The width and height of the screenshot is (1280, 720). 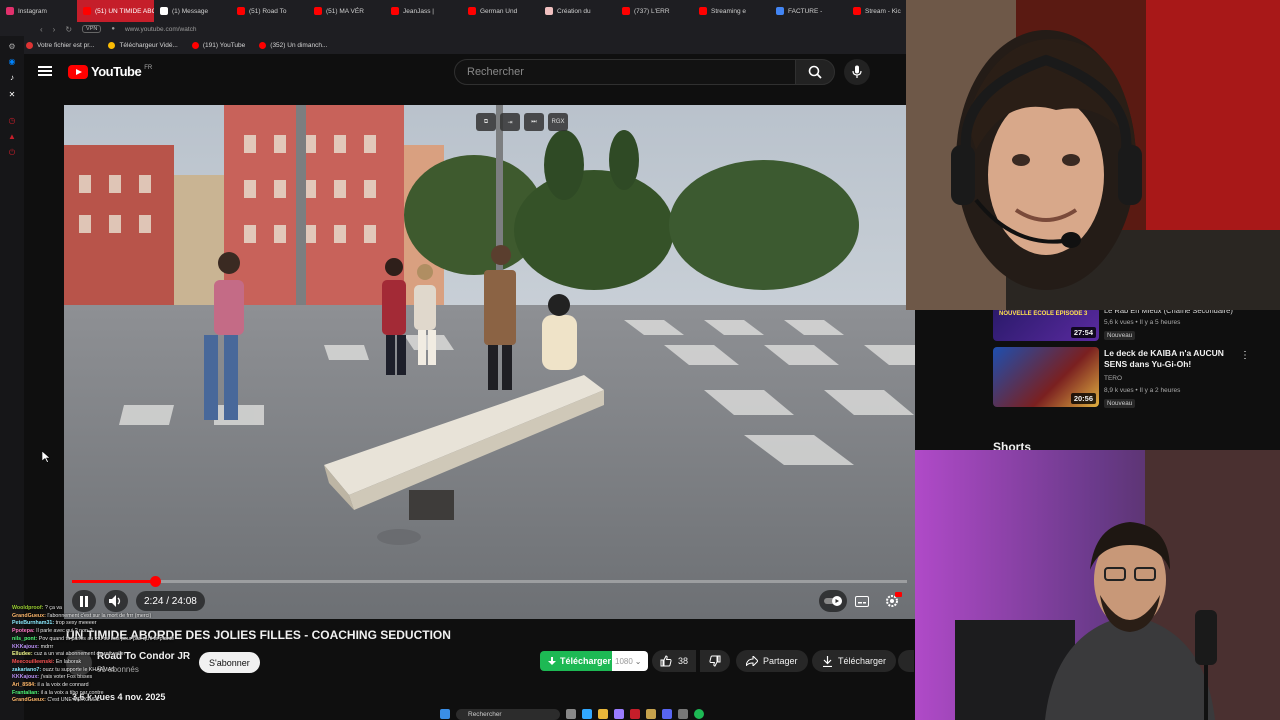 I want to click on subtitles-icon, so click(x=862, y=601).